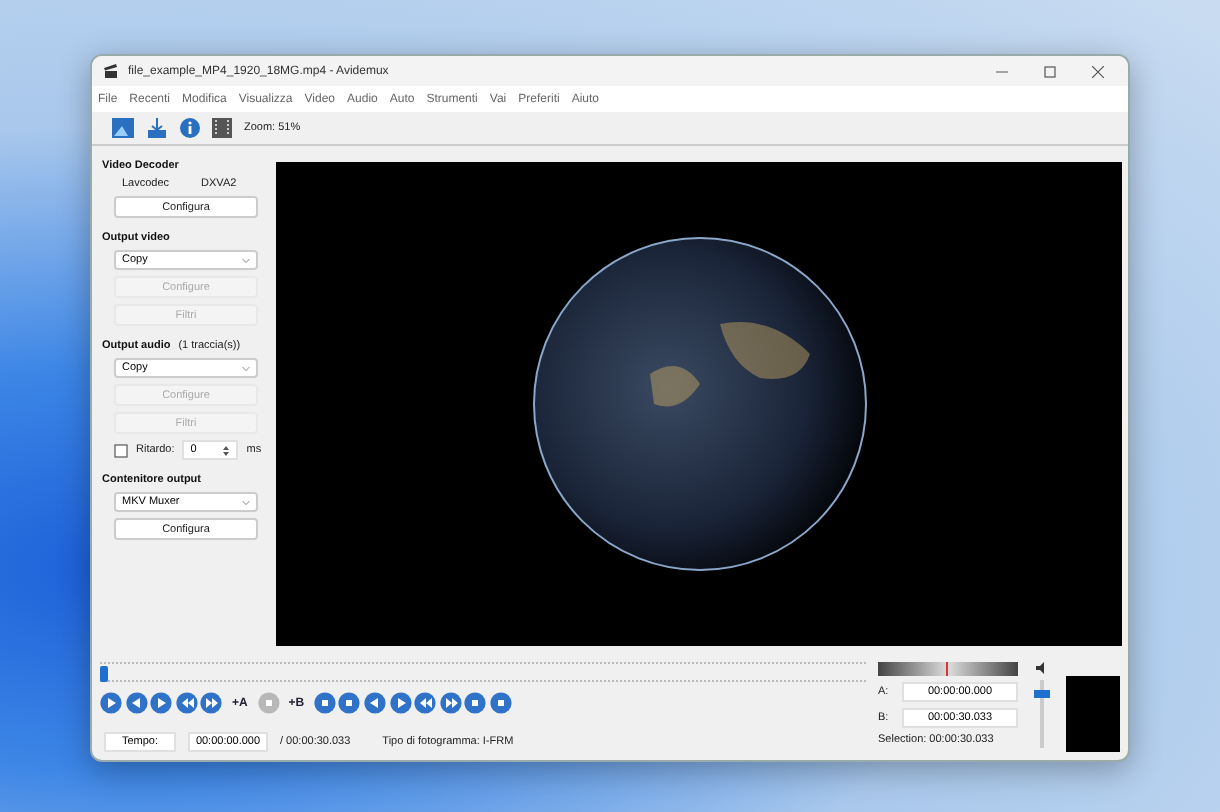  Describe the element at coordinates (1042, 693) in the screenshot. I see `volume-handle` at that location.